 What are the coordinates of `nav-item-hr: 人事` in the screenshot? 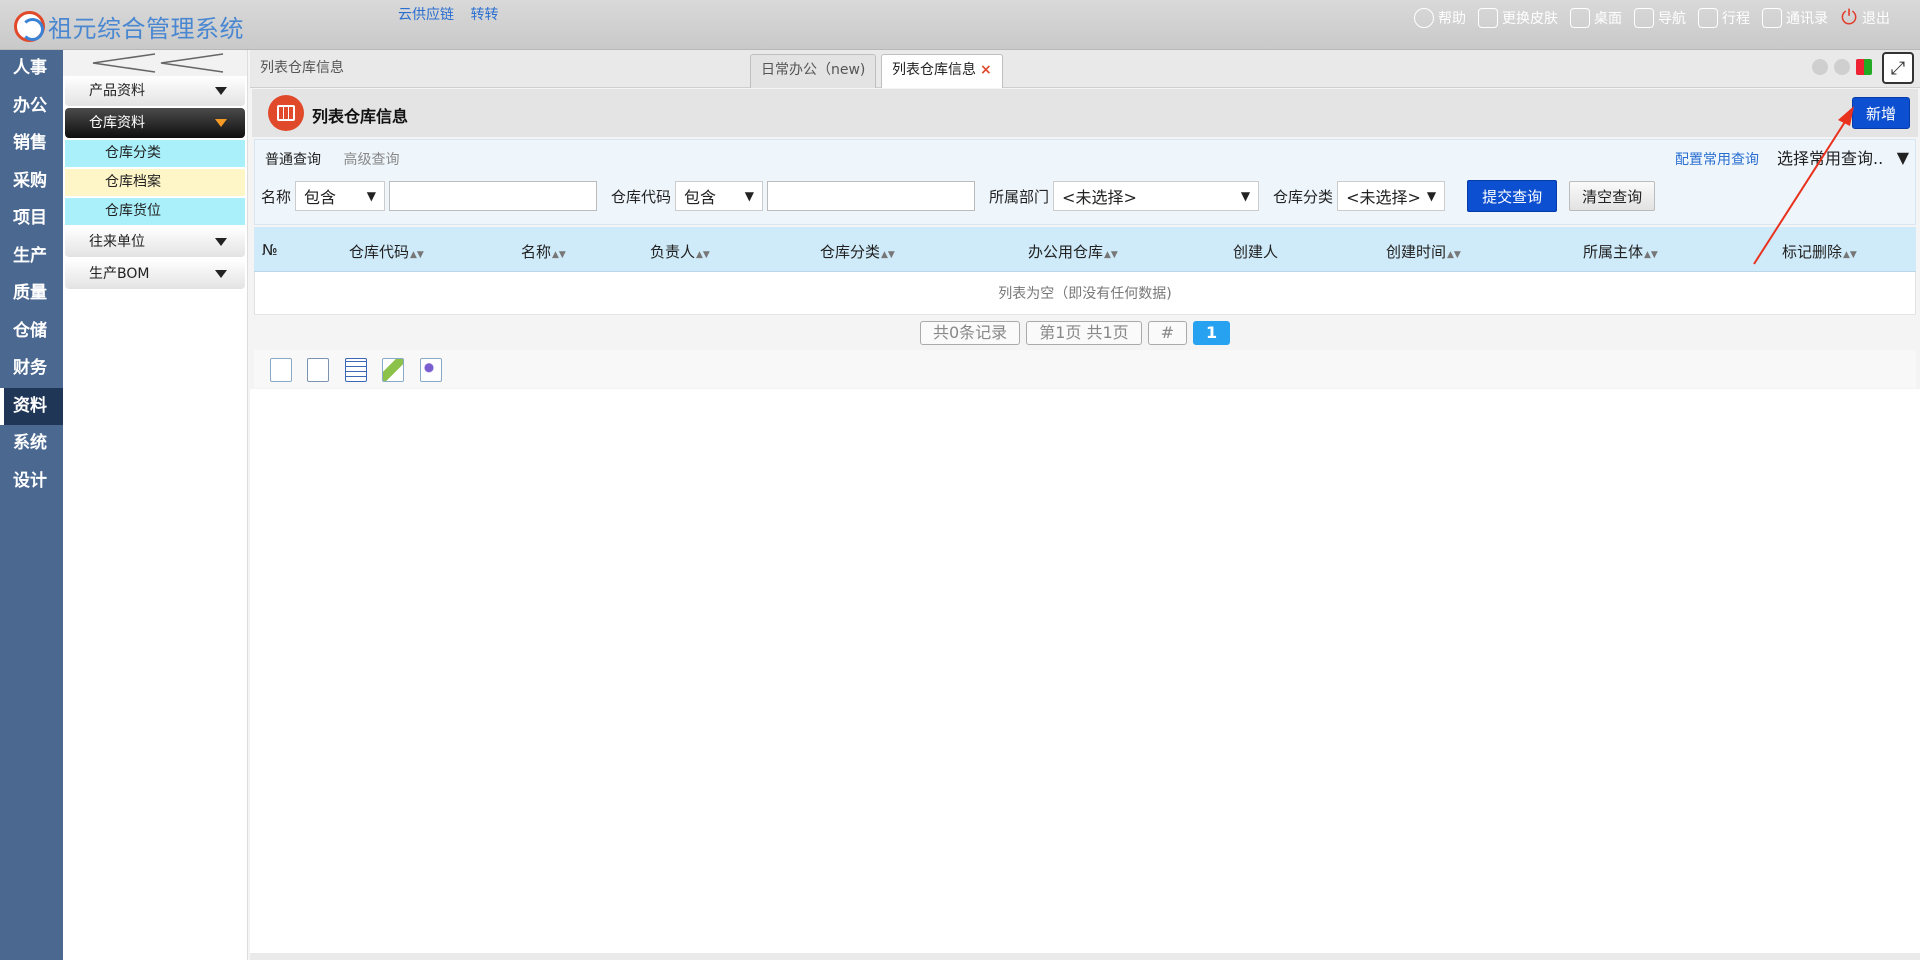 It's located at (31, 69).